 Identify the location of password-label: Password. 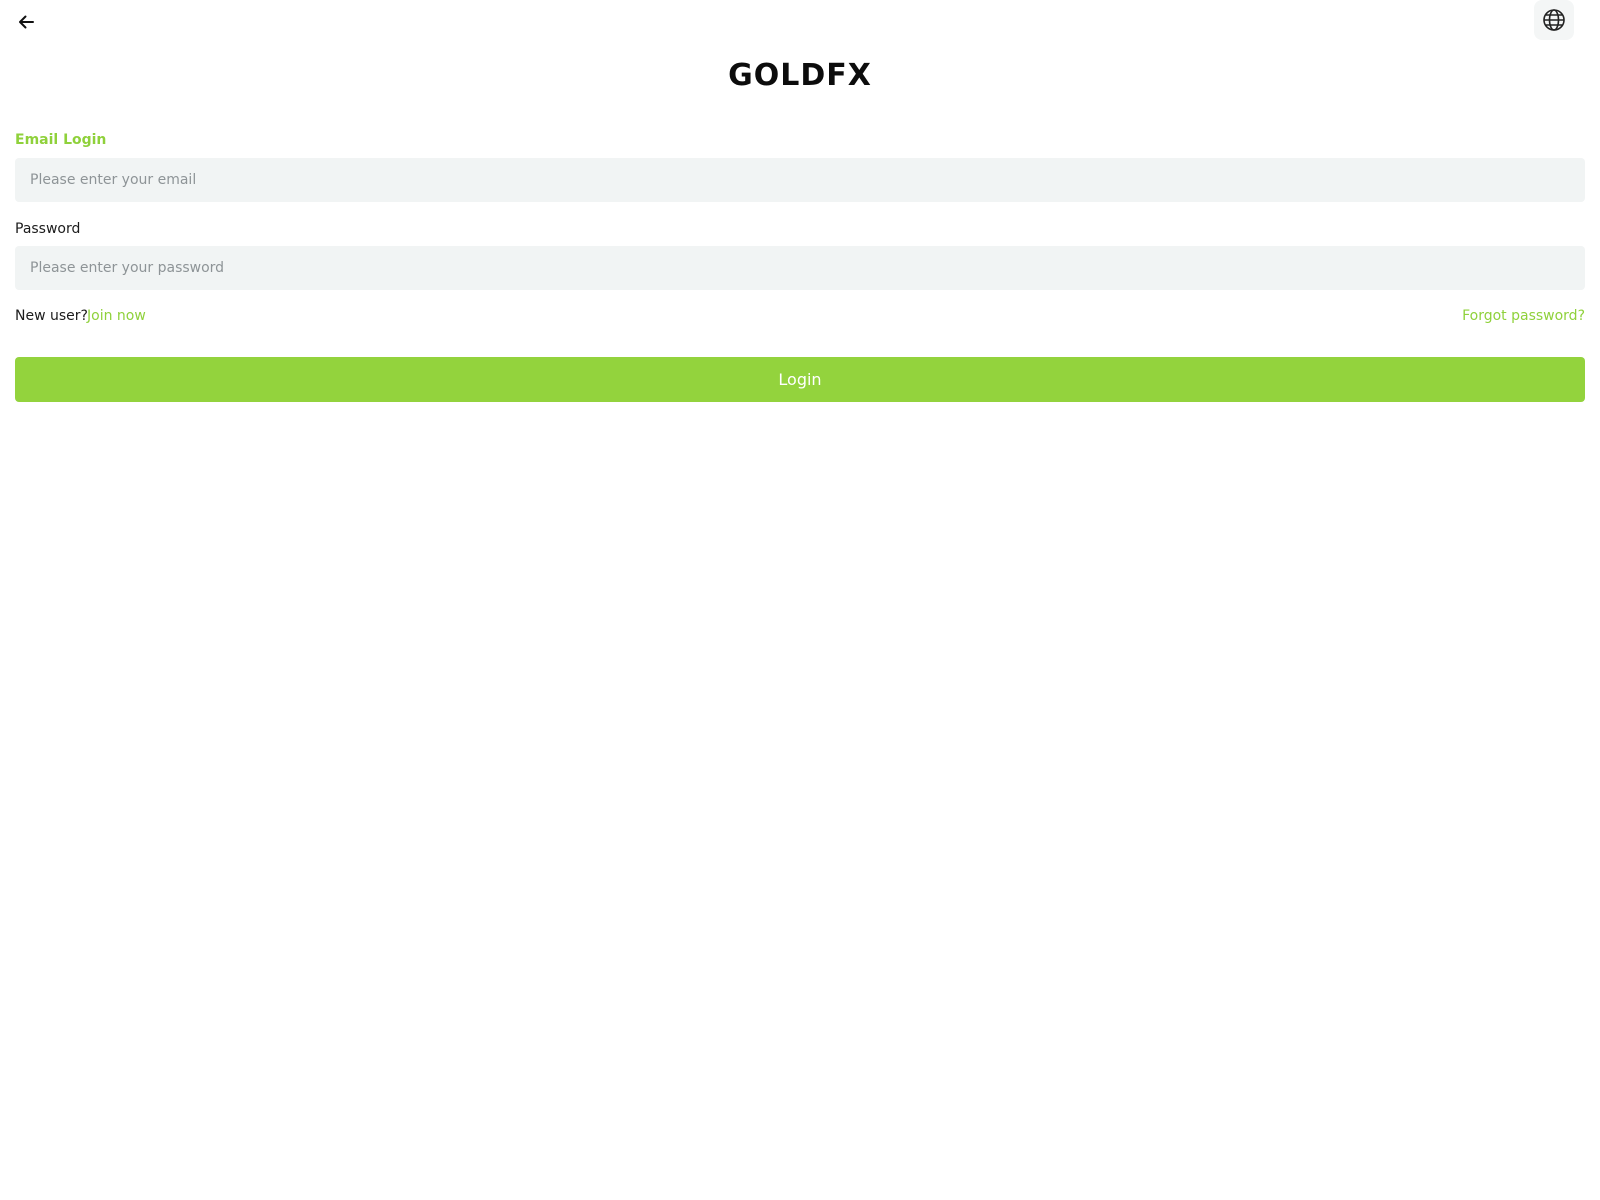
(48, 229).